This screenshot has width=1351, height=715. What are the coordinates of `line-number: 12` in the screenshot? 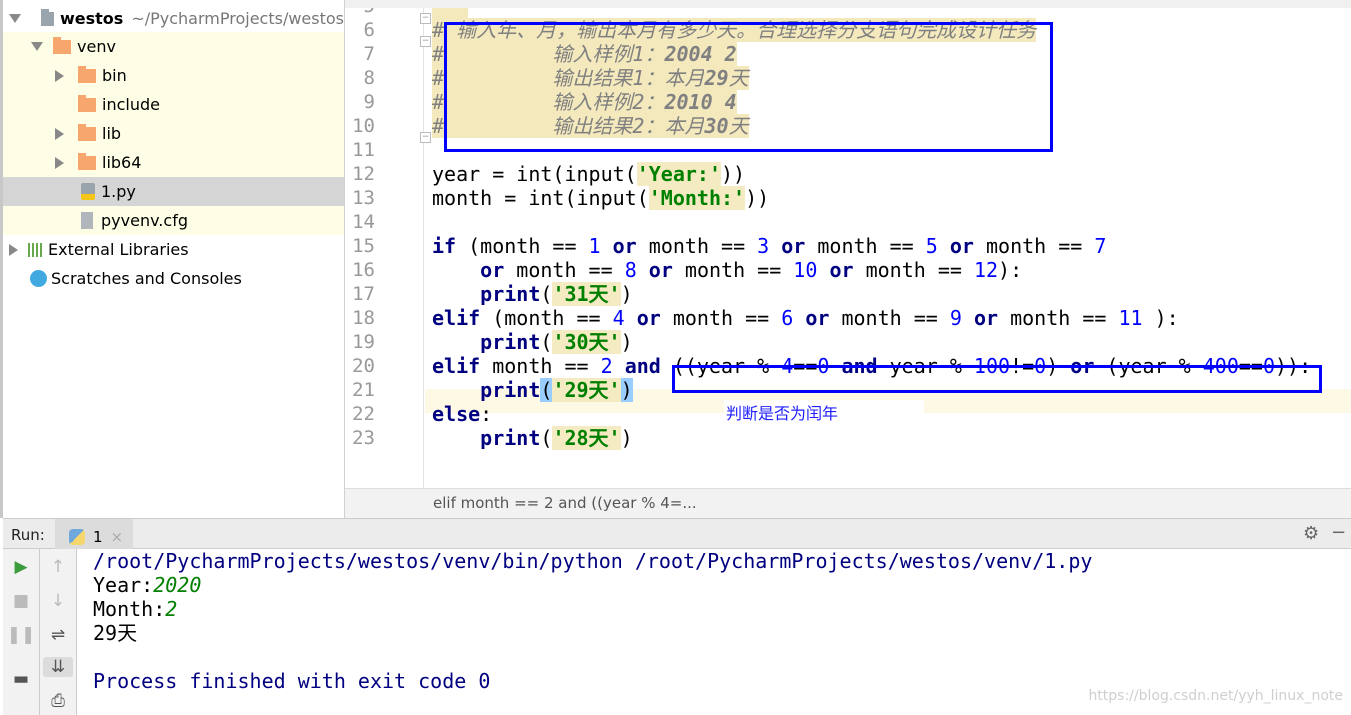 It's located at (363, 174).